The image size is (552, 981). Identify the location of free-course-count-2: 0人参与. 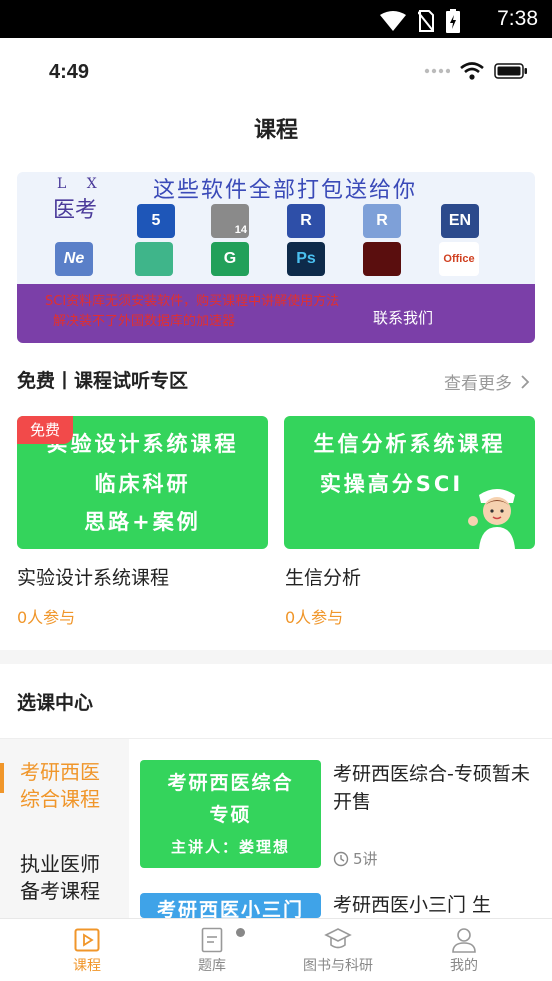
(314, 617).